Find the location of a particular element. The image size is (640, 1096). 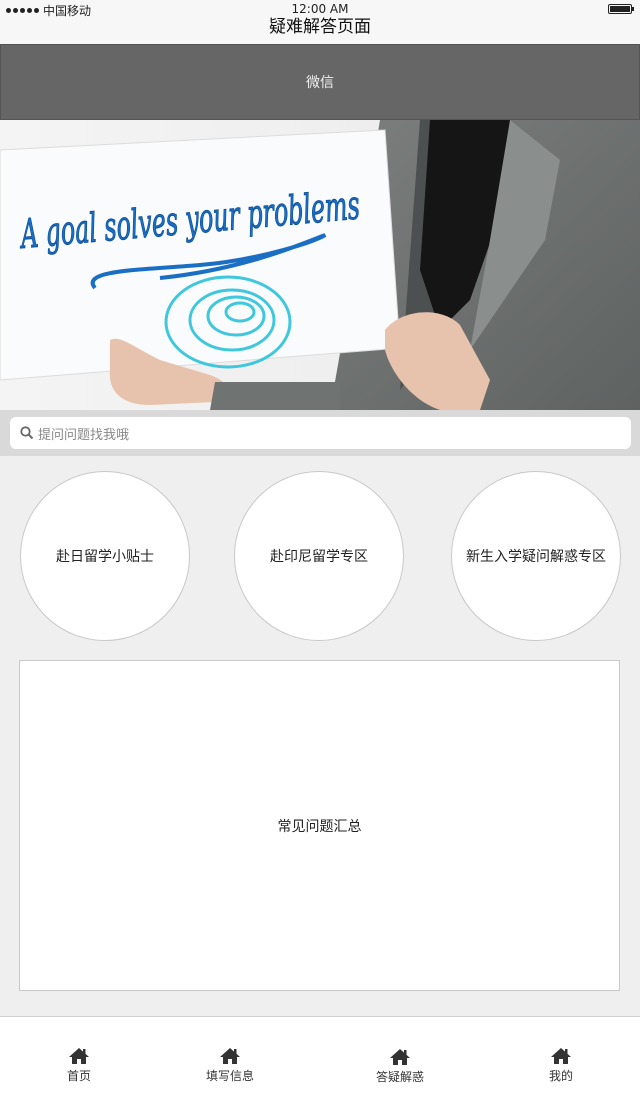

japan-study-tips-button: 赴日留学小贴士 is located at coordinates (105, 556).